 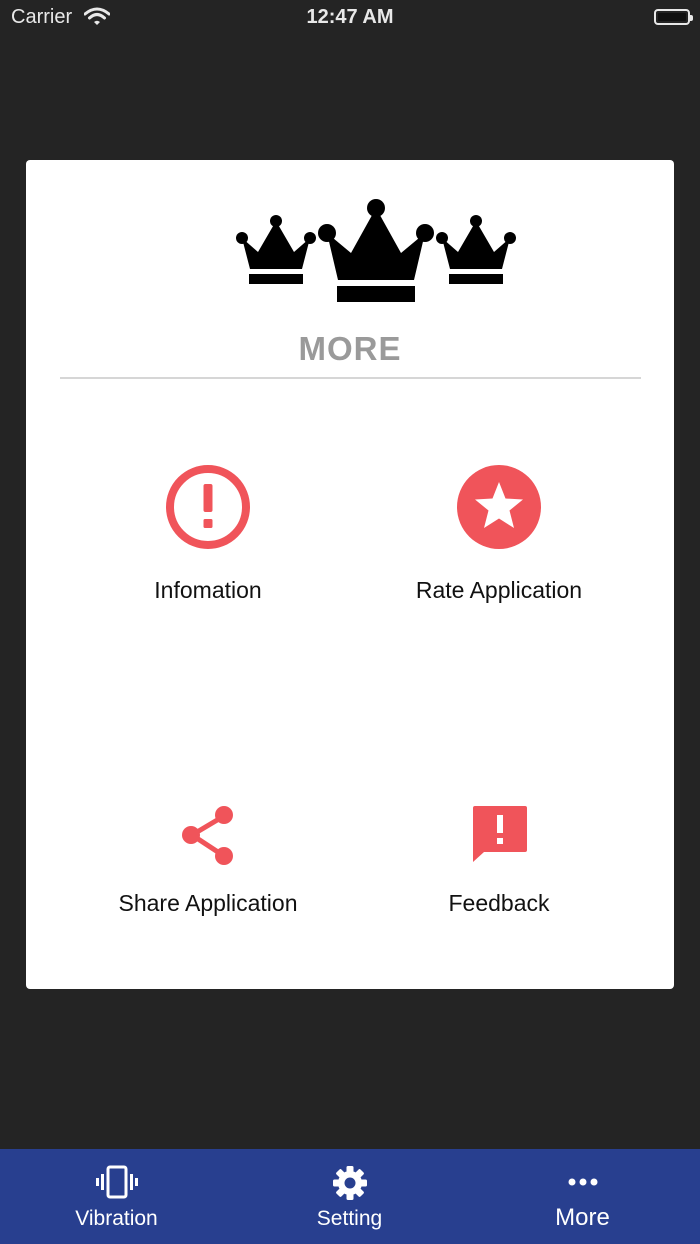 I want to click on alert-circle-icon, so click(x=208, y=507).